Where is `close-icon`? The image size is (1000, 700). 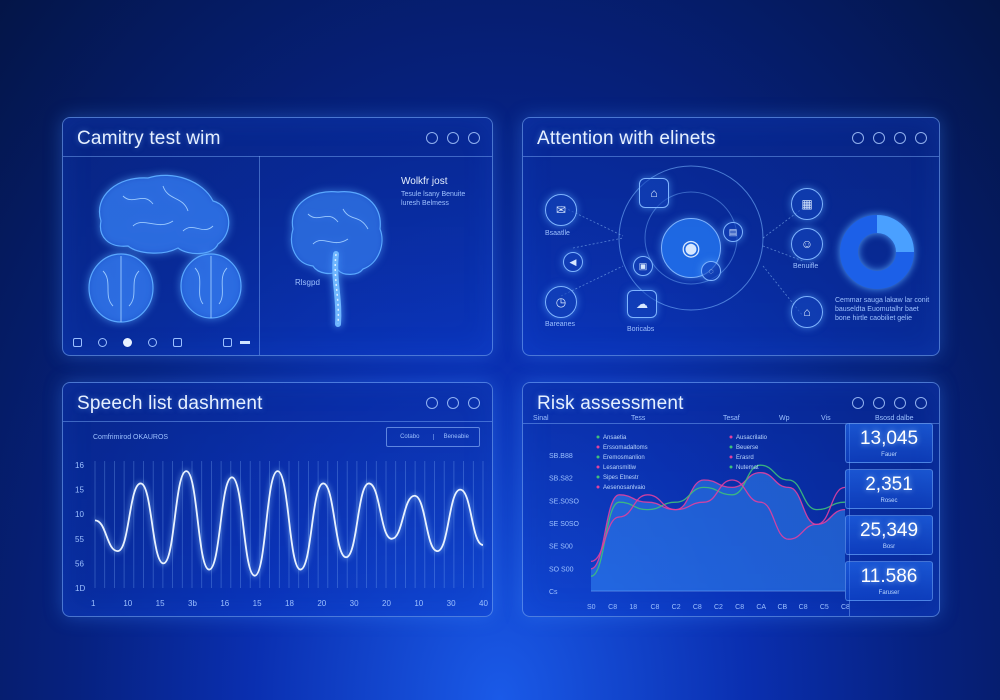 close-icon is located at coordinates (921, 403).